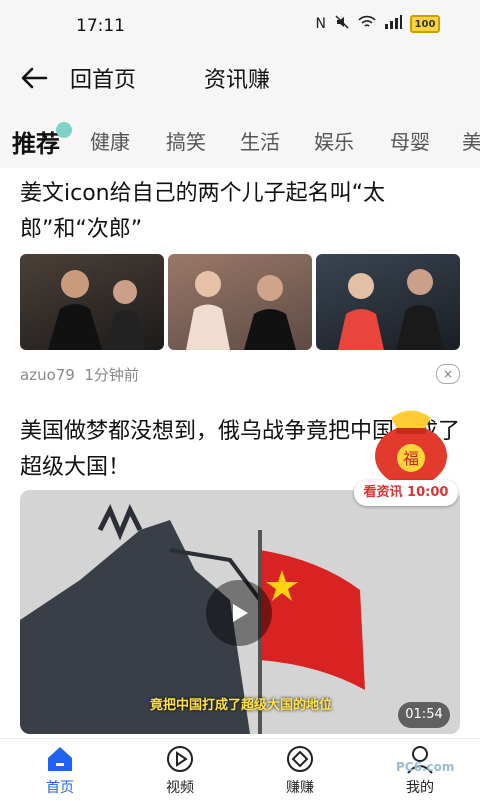  What do you see at coordinates (186, 140) in the screenshot?
I see `tab-funny: 搞笑` at bounding box center [186, 140].